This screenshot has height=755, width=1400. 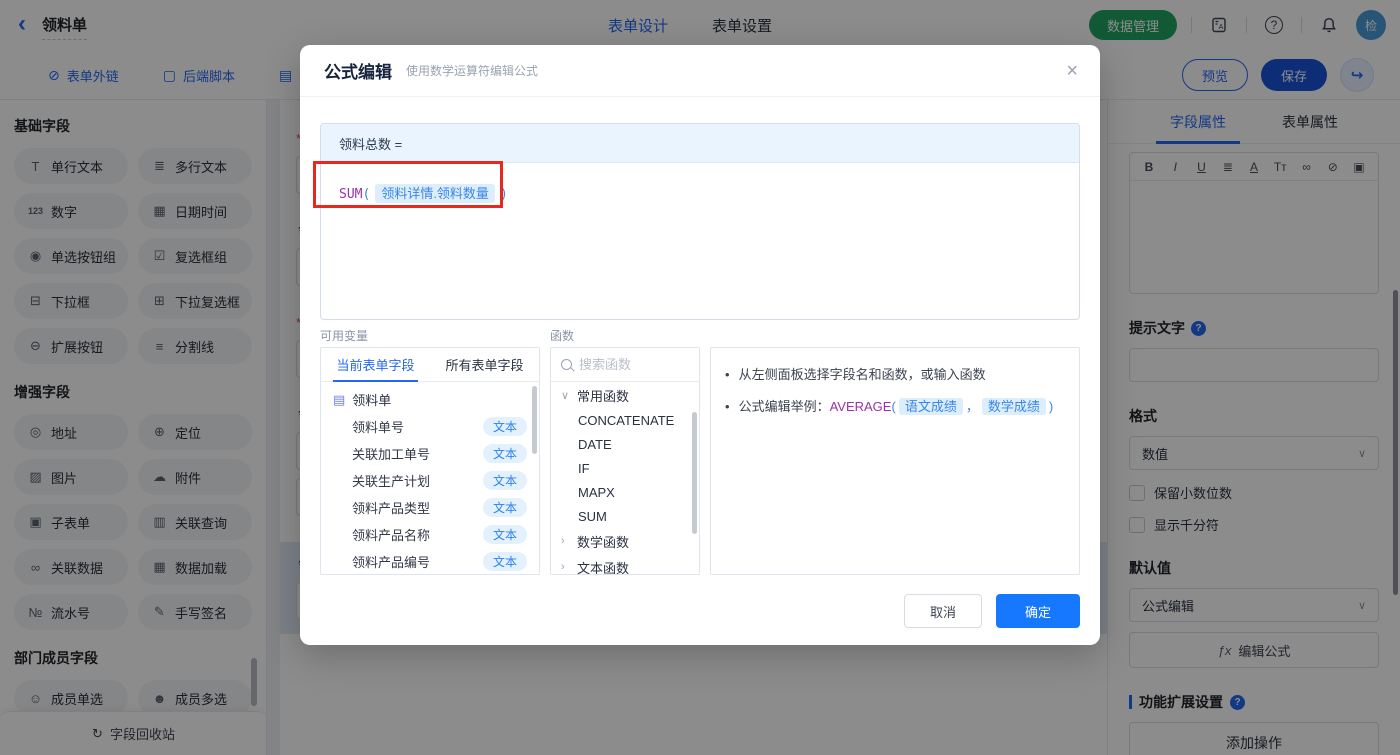 What do you see at coordinates (378, 427) in the screenshot?
I see `variable-name: 领料单号` at bounding box center [378, 427].